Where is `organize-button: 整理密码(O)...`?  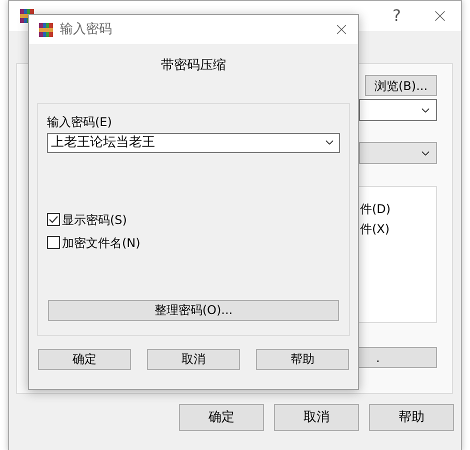 organize-button: 整理密码(O)... is located at coordinates (193, 310).